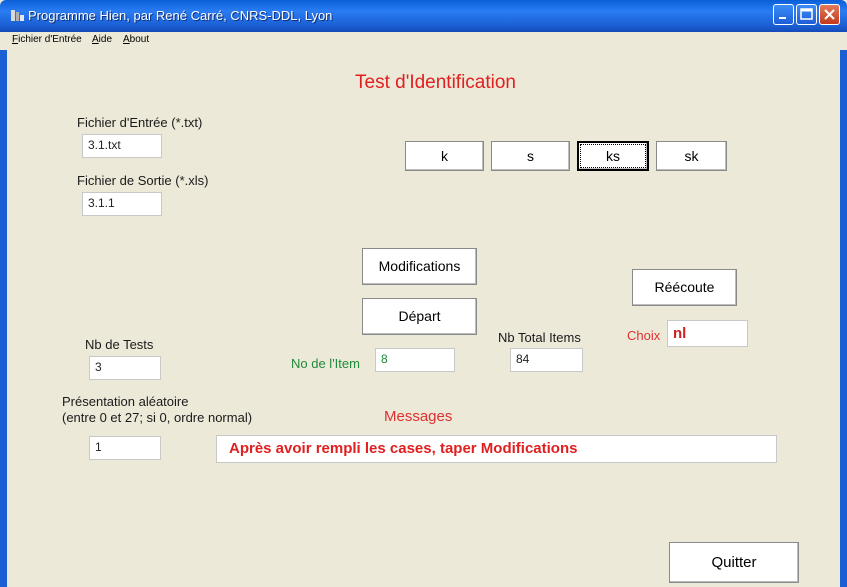 Image resolution: width=847 pixels, height=587 pixels. I want to click on nb-tests-label: Nb de Tests, so click(119, 344).